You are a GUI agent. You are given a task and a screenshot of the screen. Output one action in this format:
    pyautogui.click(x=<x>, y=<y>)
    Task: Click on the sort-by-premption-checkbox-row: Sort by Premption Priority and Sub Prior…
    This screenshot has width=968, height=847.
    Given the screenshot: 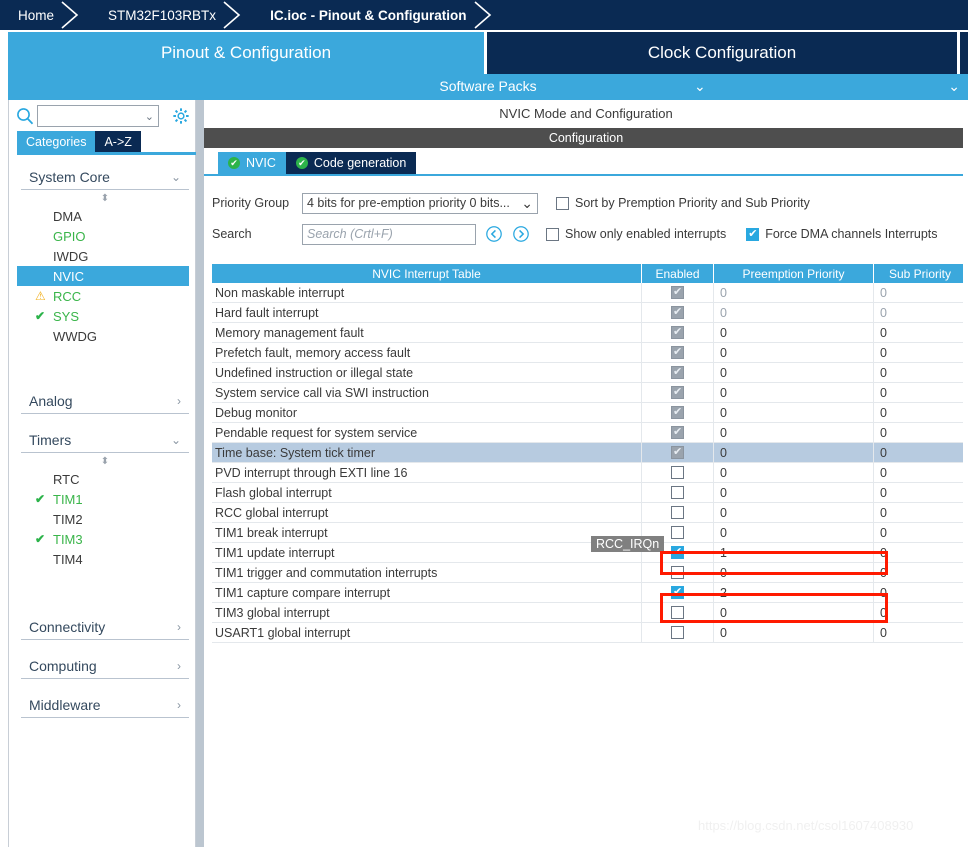 What is the action you would take?
    pyautogui.click(x=683, y=203)
    